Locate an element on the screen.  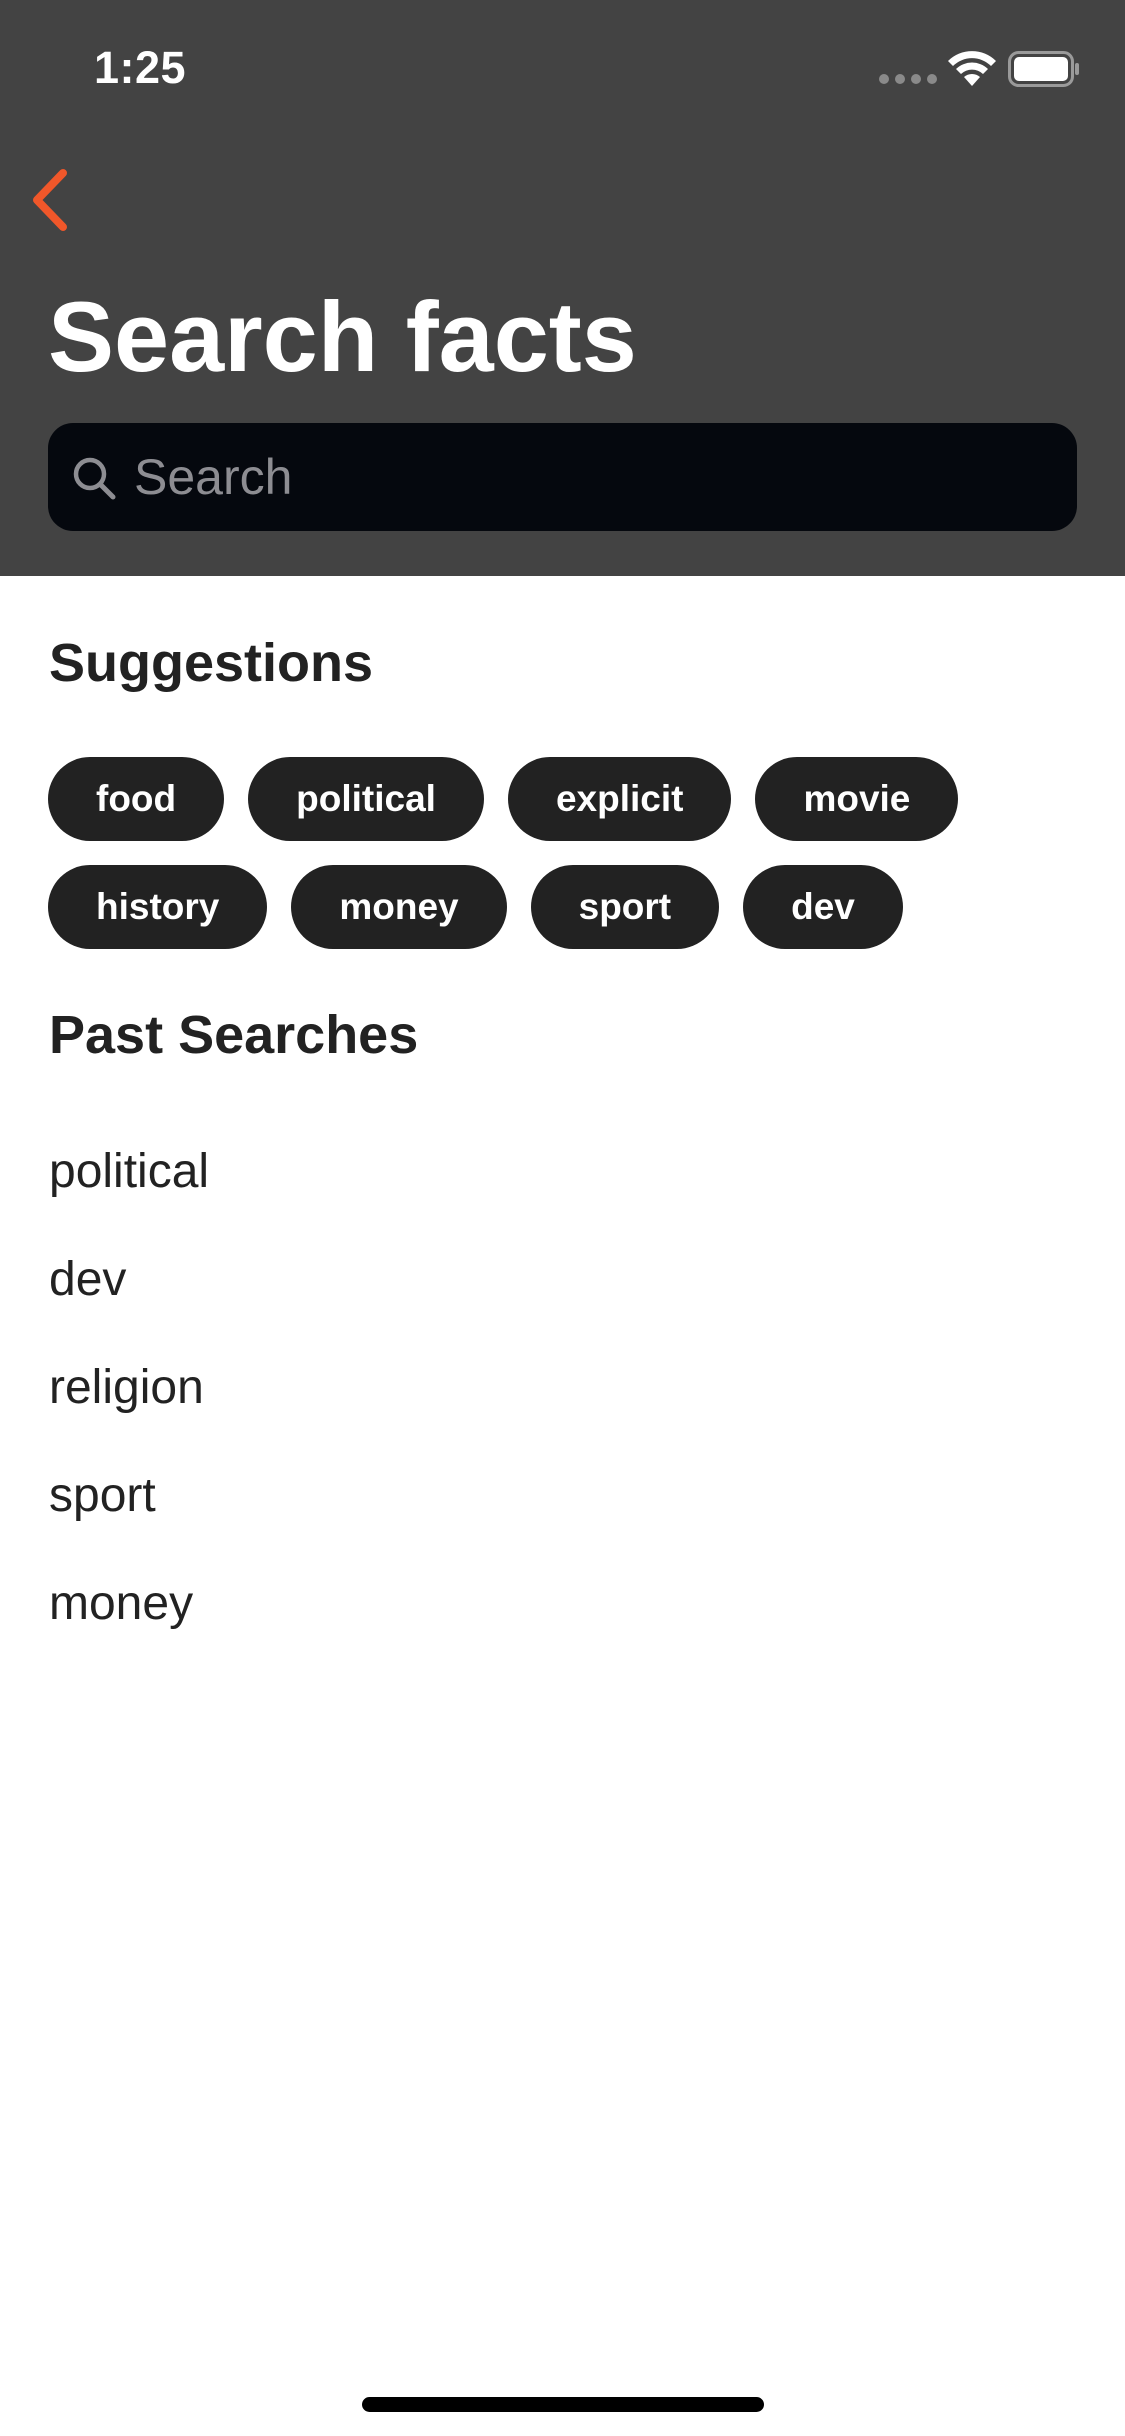
suggestion-chip-money: money is located at coordinates (399, 907).